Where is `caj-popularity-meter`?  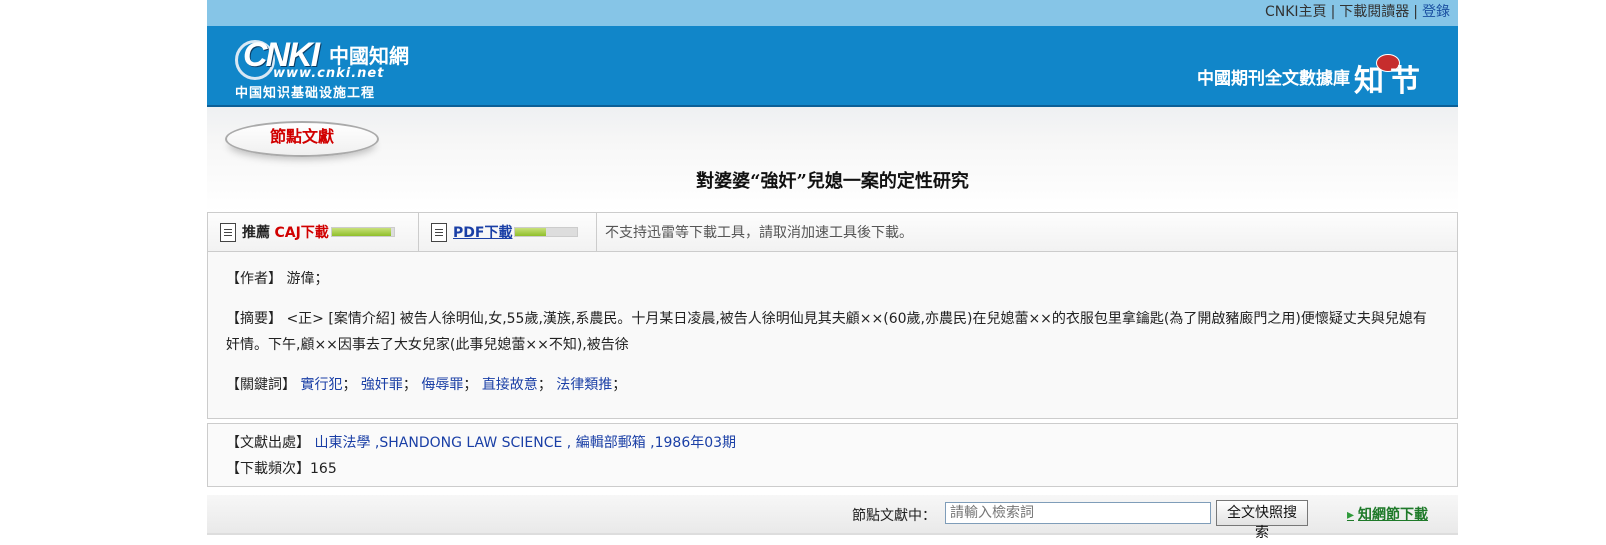 caj-popularity-meter is located at coordinates (362, 232).